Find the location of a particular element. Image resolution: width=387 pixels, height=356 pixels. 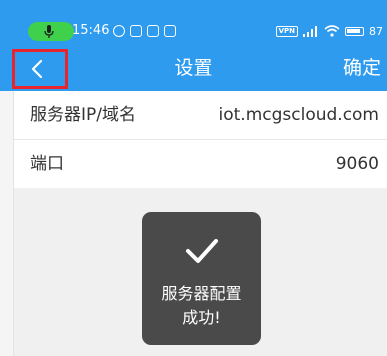

battery-level: 87 is located at coordinates (376, 31).